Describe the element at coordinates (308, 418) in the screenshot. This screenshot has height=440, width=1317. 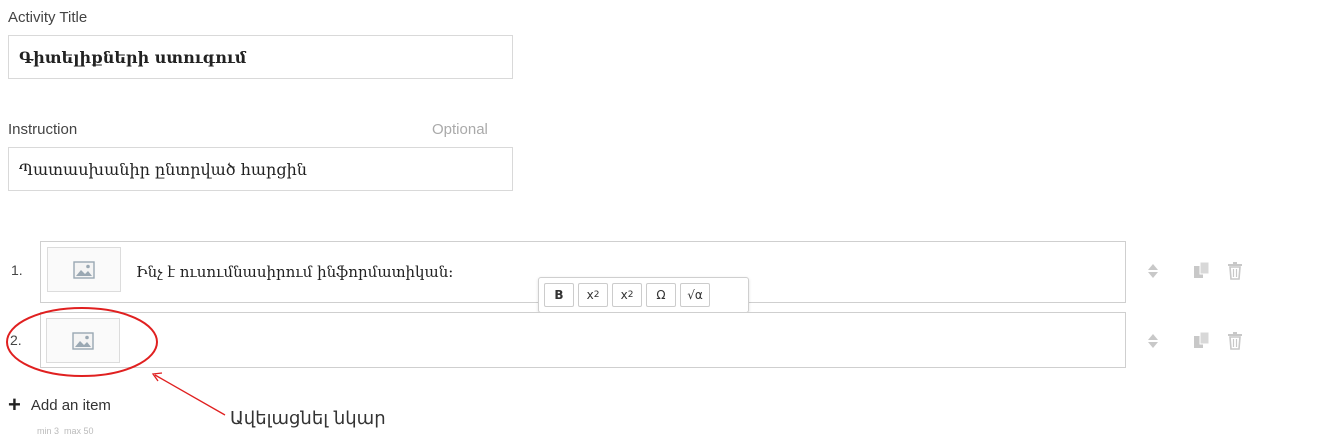
I see `annotation-text: Ավելացնել նկար` at that location.